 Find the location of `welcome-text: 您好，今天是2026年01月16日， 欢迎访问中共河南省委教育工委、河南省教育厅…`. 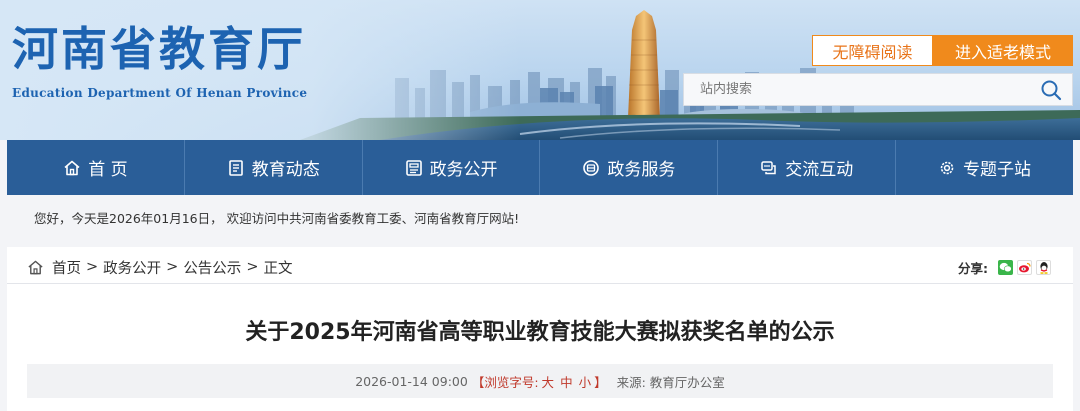

welcome-text: 您好，今天是2026年01月16日， 欢迎访问中共河南省委教育工委、河南省教育厅… is located at coordinates (277, 218).